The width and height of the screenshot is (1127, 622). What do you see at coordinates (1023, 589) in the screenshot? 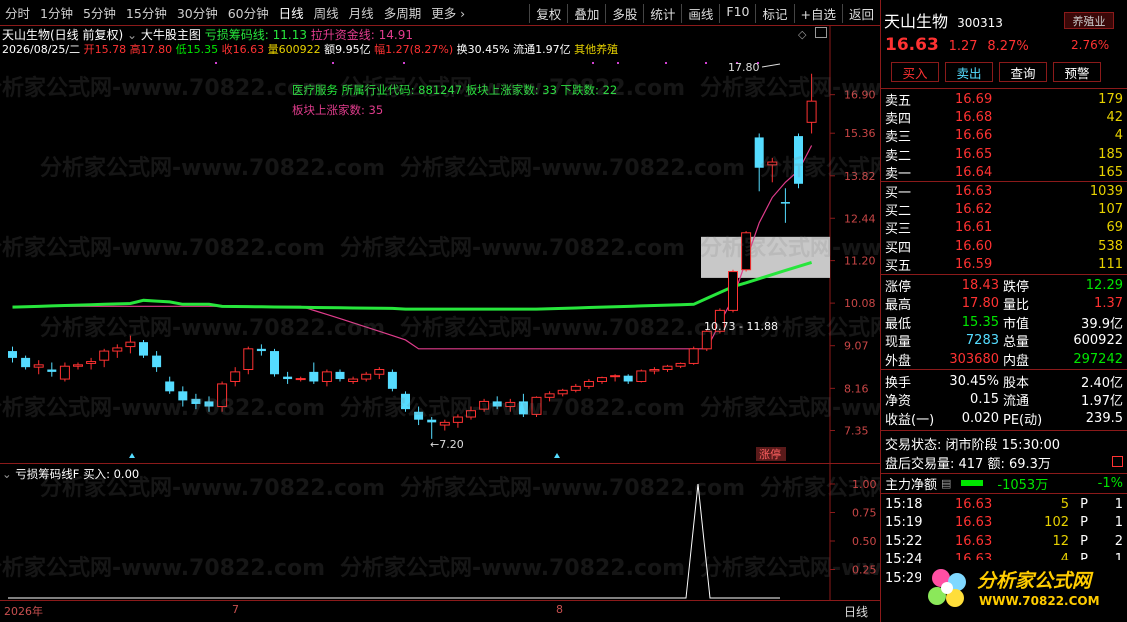
I see `logo: 分析家公式网 WWW.70822.COM` at bounding box center [1023, 589].